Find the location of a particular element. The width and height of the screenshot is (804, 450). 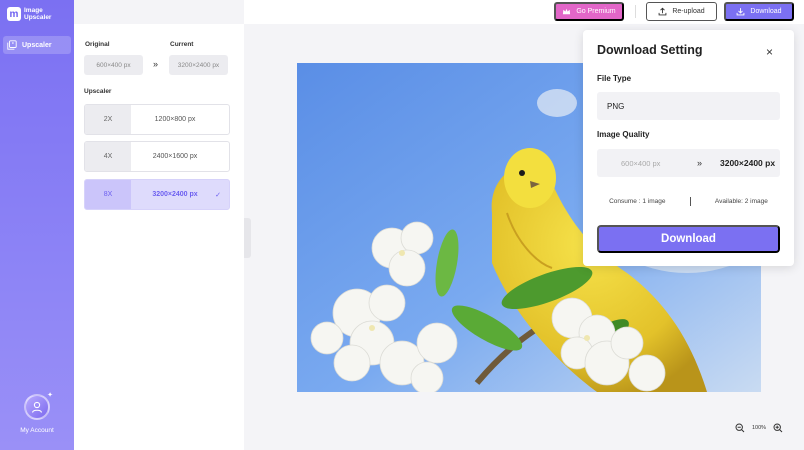

app-name-line1: Image is located at coordinates (33, 10).